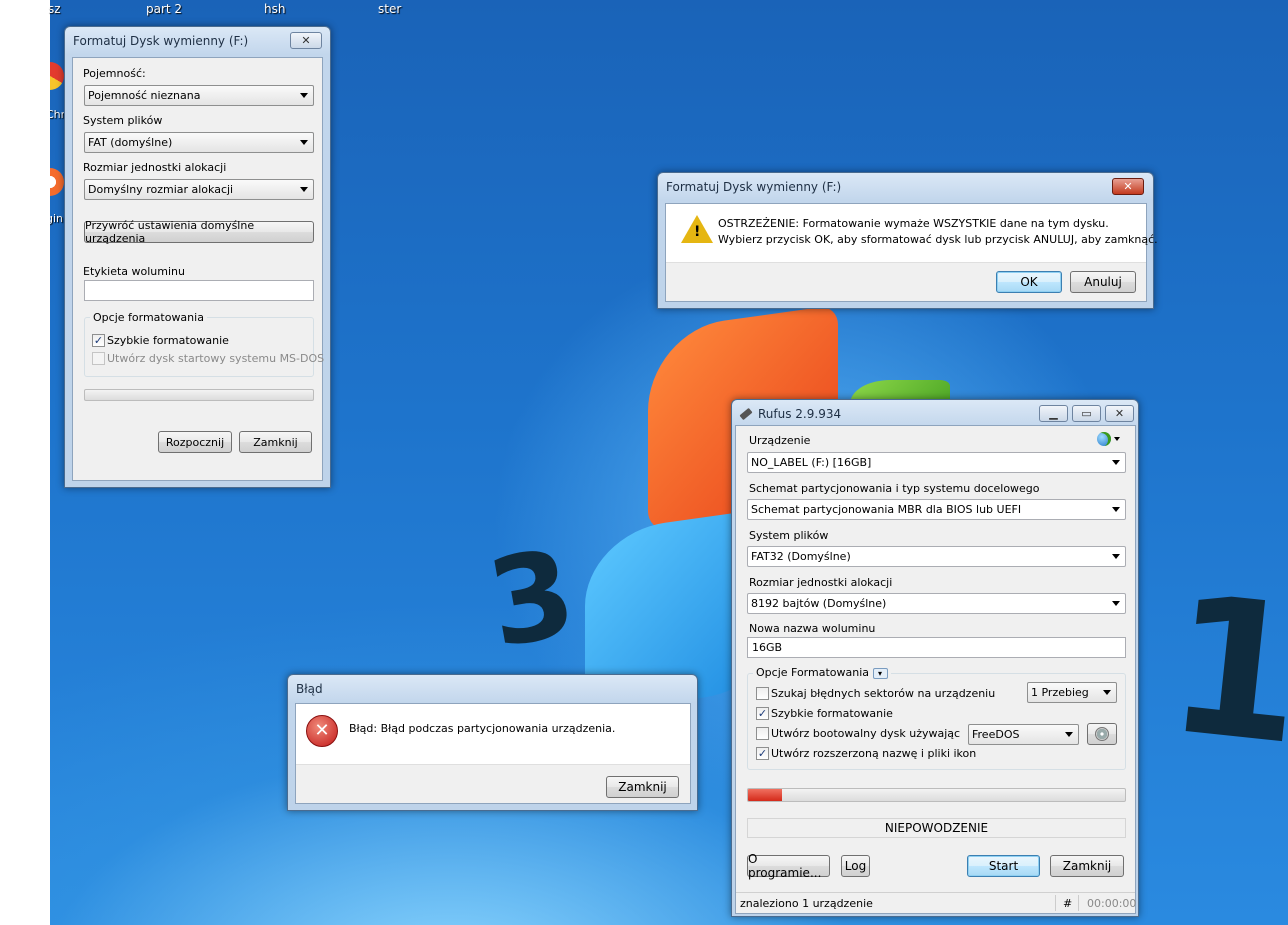 The height and width of the screenshot is (925, 1288). What do you see at coordinates (1067, 903) in the screenshot?
I see `footer-hash: #` at bounding box center [1067, 903].